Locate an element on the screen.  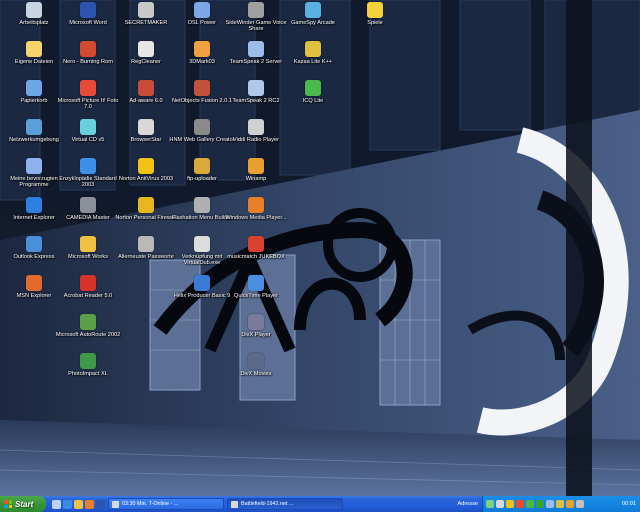
antivirus-tray-icon is located at coordinates (510, 504).